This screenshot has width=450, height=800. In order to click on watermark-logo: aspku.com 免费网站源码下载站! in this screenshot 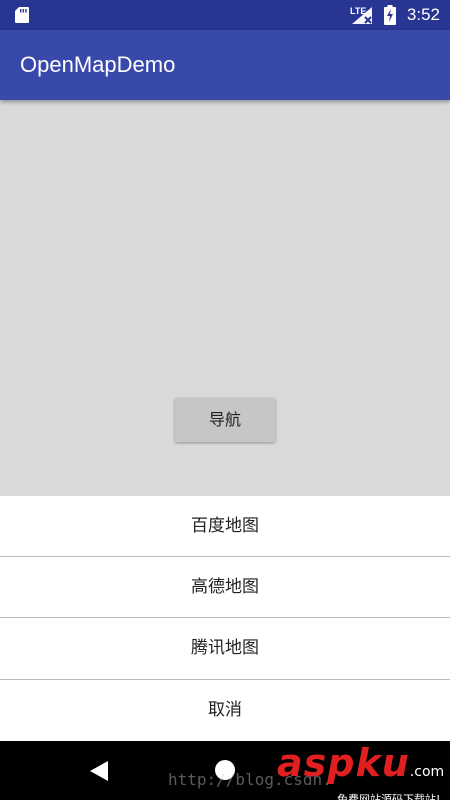, I will do `click(360, 770)`.